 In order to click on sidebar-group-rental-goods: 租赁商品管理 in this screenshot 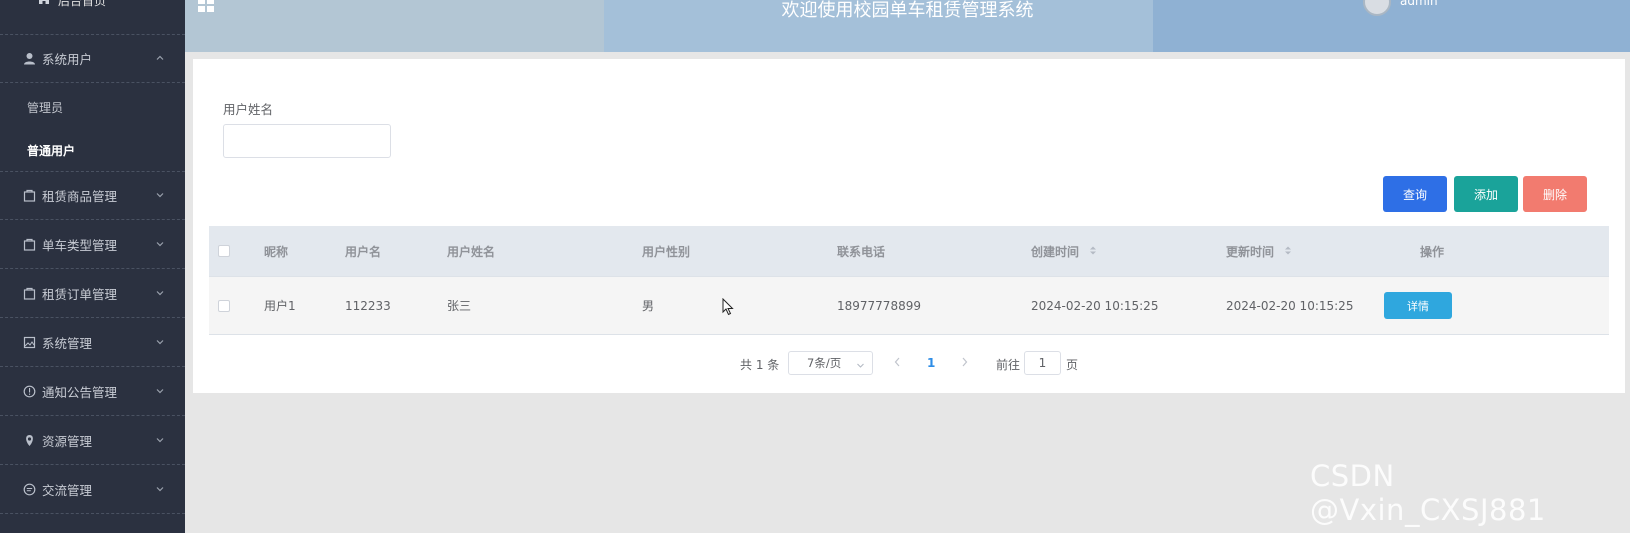, I will do `click(92, 196)`.